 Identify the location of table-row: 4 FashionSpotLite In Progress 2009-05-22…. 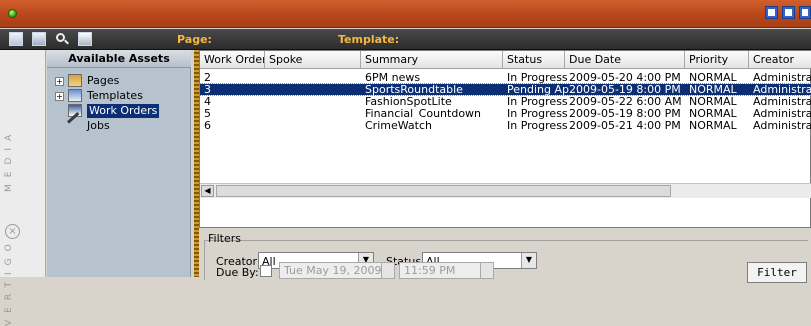
(505, 101).